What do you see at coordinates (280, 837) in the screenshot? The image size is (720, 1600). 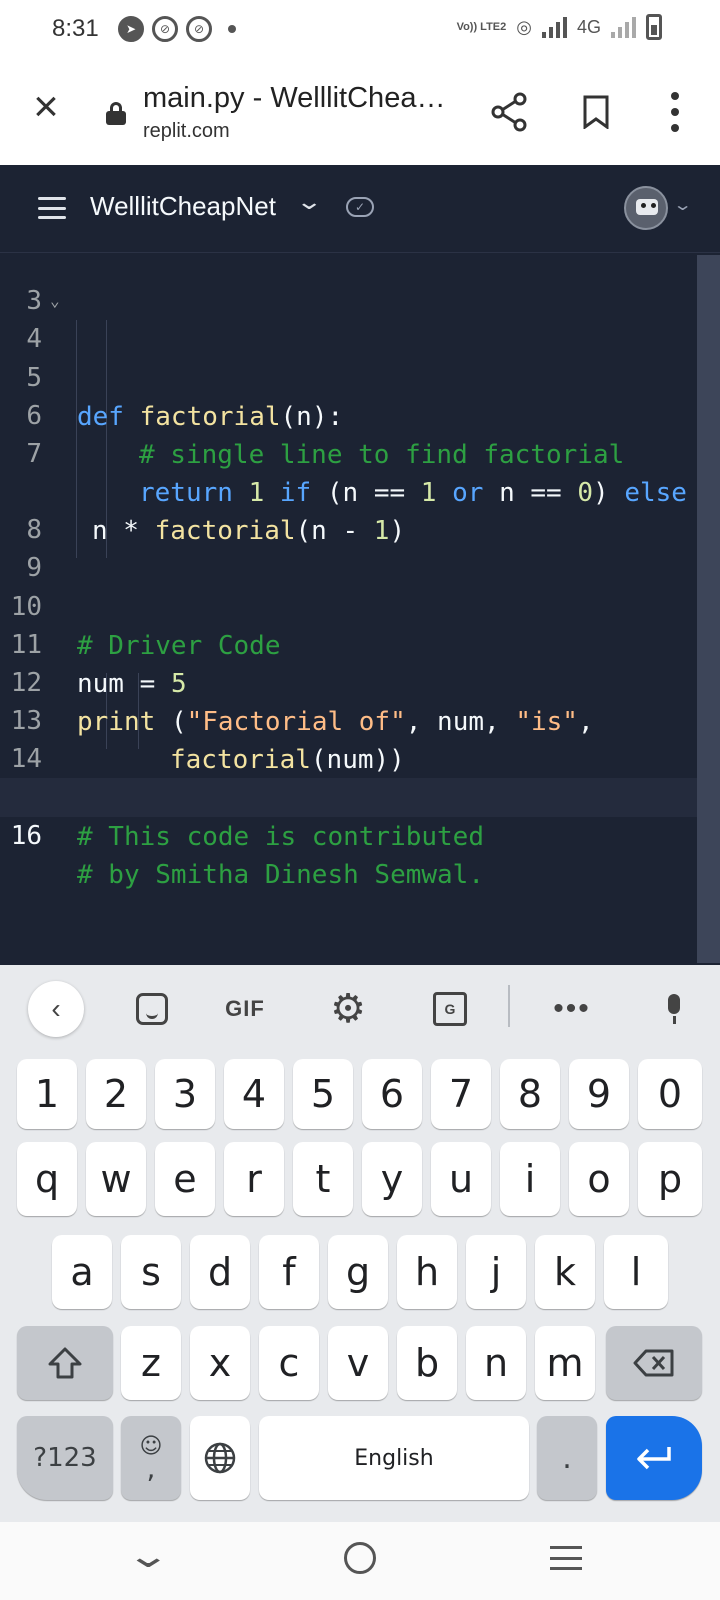 I see `code-comment: # This code is contributed` at bounding box center [280, 837].